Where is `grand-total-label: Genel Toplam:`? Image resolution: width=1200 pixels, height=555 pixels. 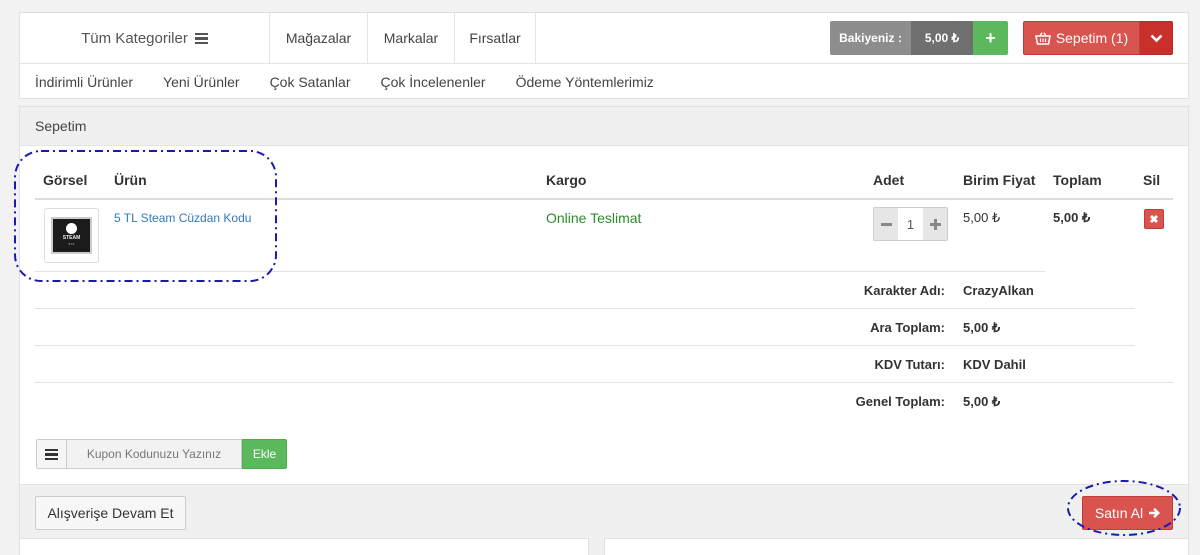 grand-total-label: Genel Toplam: is located at coordinates (900, 401).